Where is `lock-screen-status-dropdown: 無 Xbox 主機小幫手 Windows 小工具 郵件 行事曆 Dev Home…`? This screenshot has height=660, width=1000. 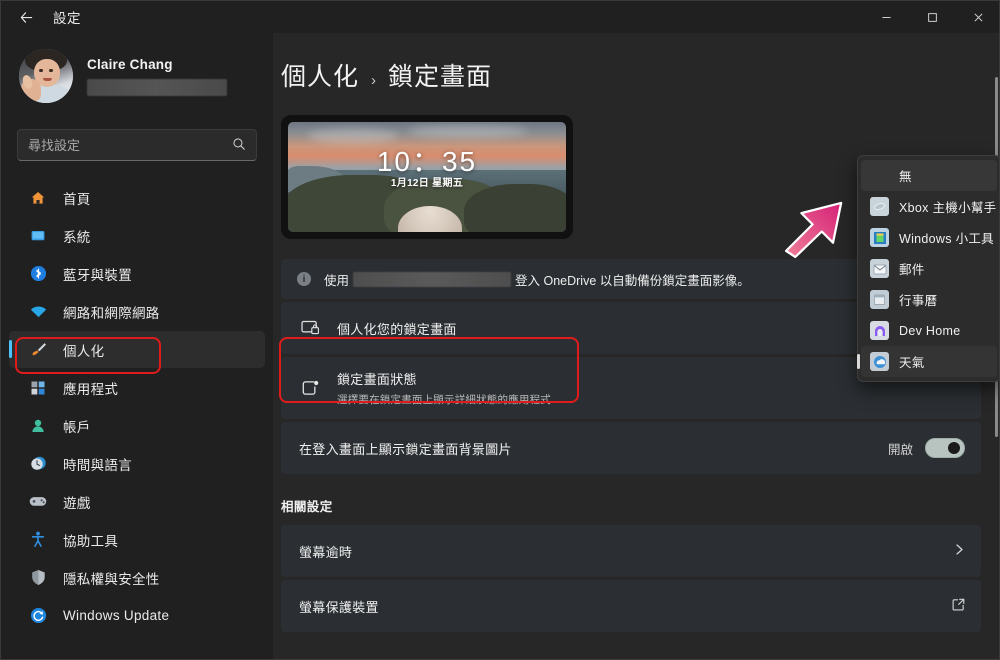 lock-screen-status-dropdown: 無 Xbox 主機小幫手 Windows 小工具 郵件 行事曆 Dev Home… is located at coordinates (928, 268).